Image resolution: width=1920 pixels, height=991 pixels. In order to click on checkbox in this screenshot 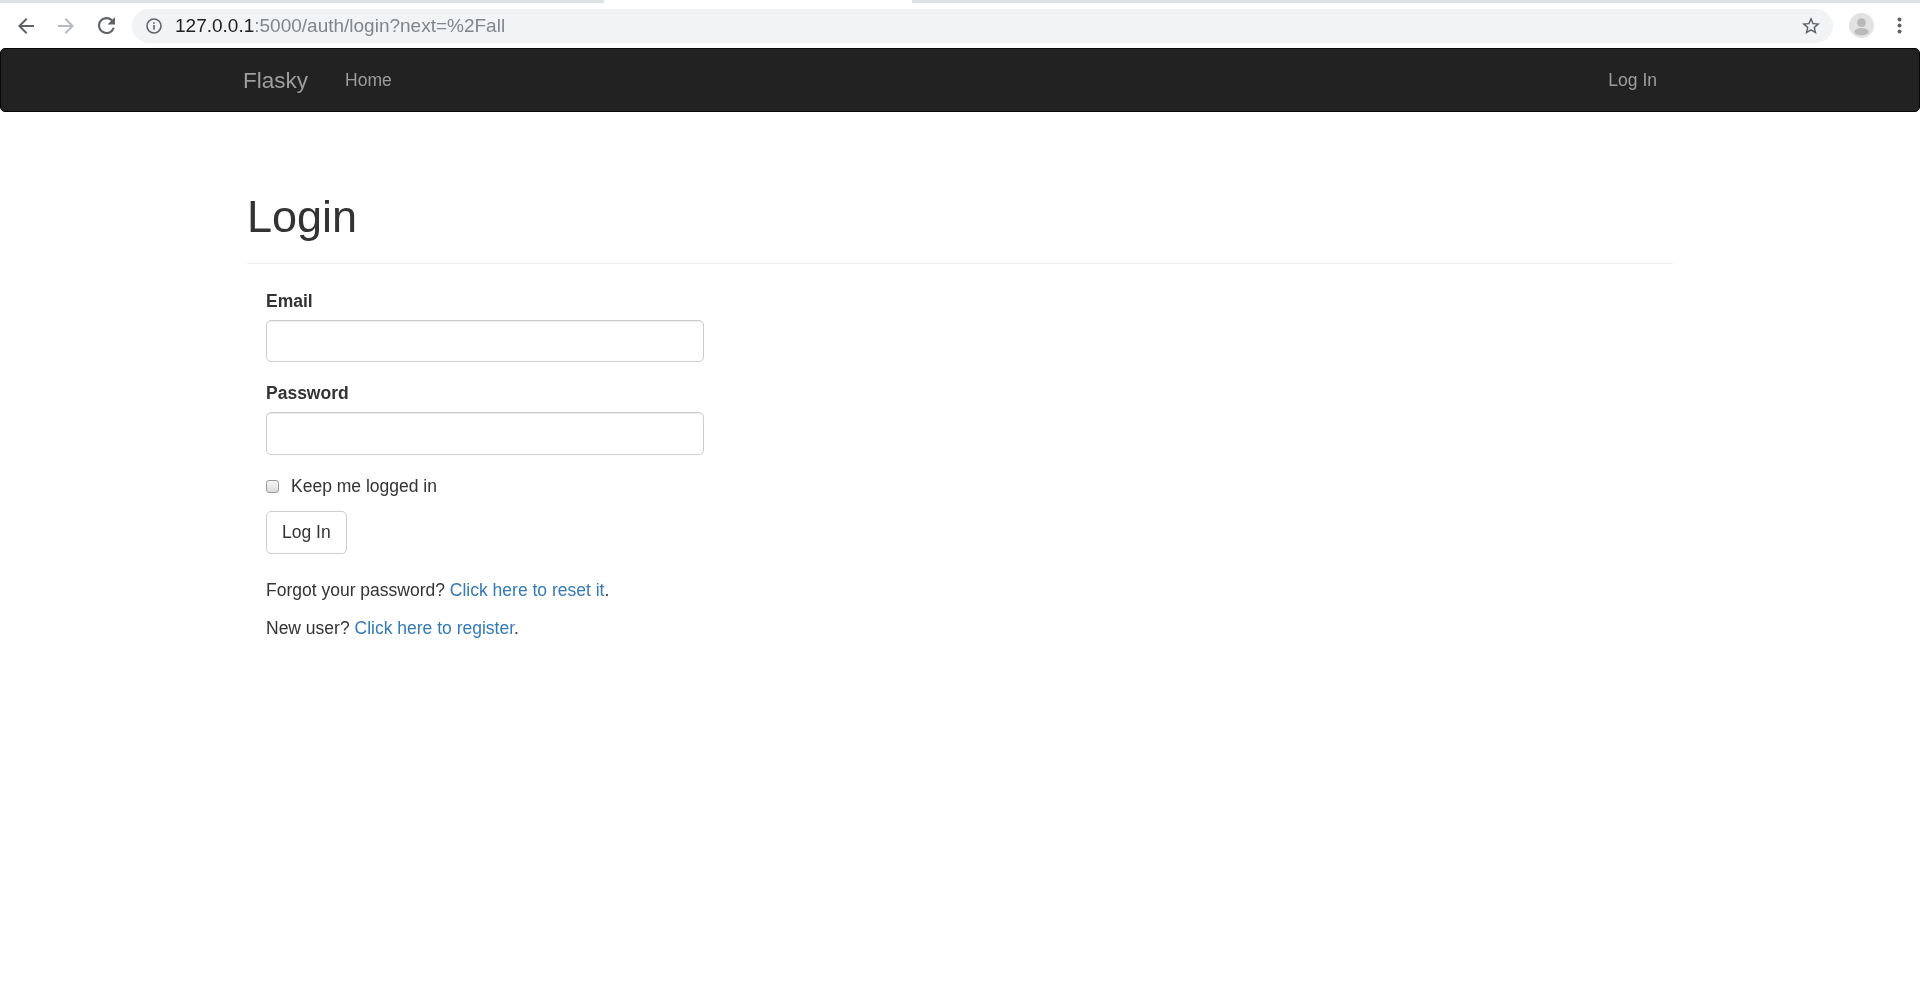, I will do `click(272, 486)`.